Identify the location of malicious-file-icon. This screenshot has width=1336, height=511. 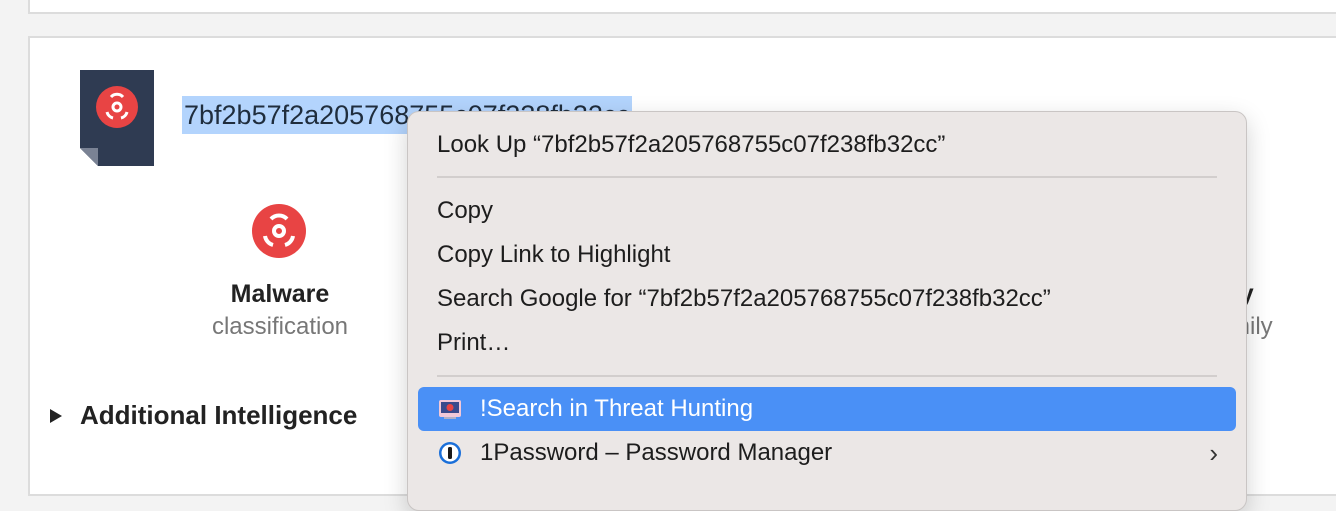
(117, 118).